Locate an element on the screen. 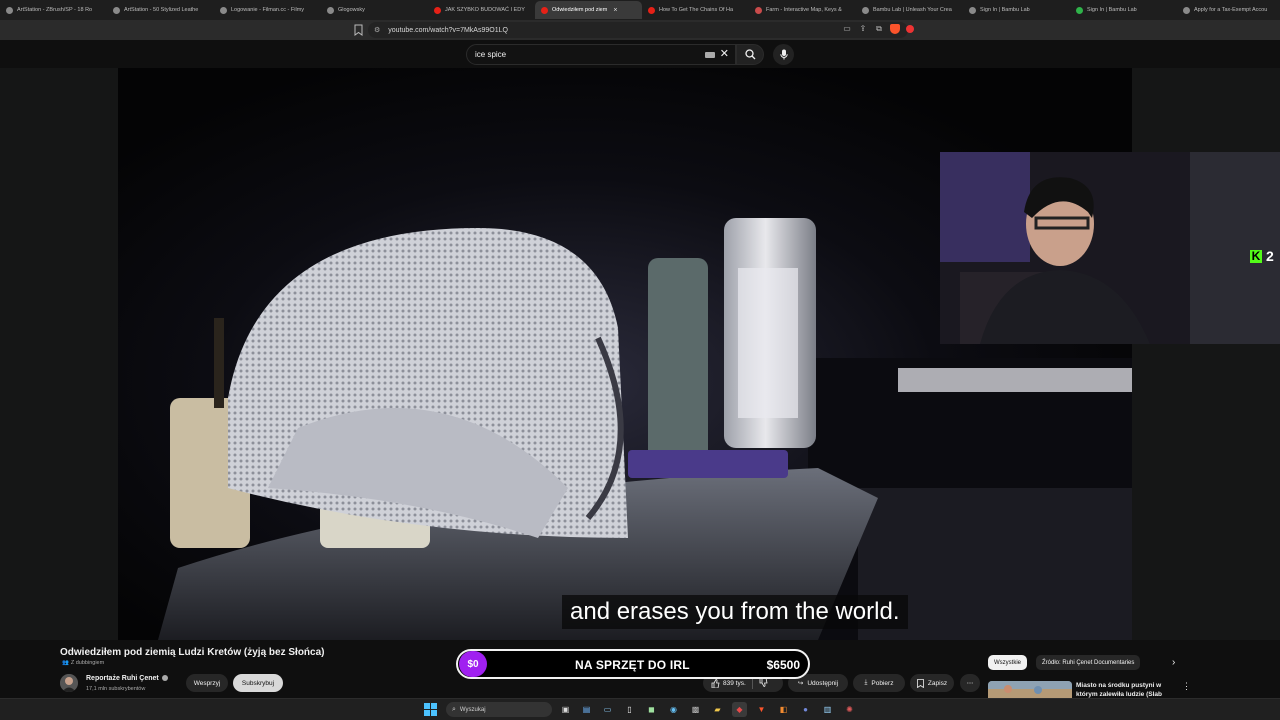 This screenshot has height=720, width=1280. chips-next-icon: › is located at coordinates (1173, 662).